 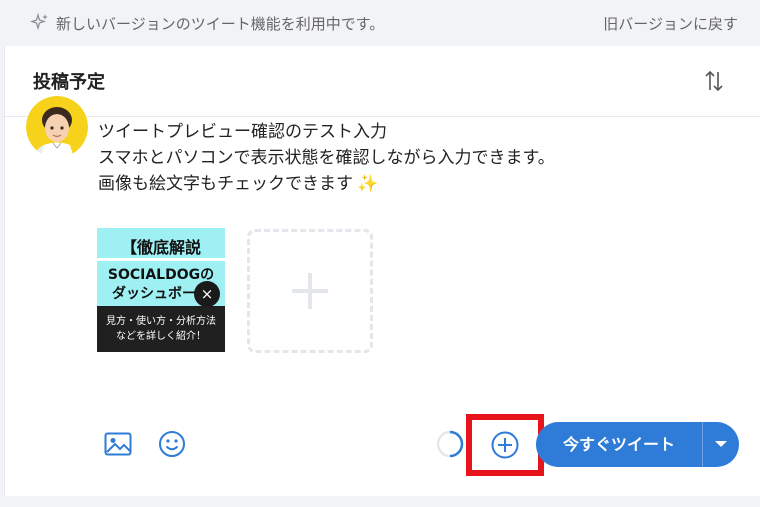 I want to click on thumbnail-caption: などを詳しく紹介！, so click(x=161, y=336).